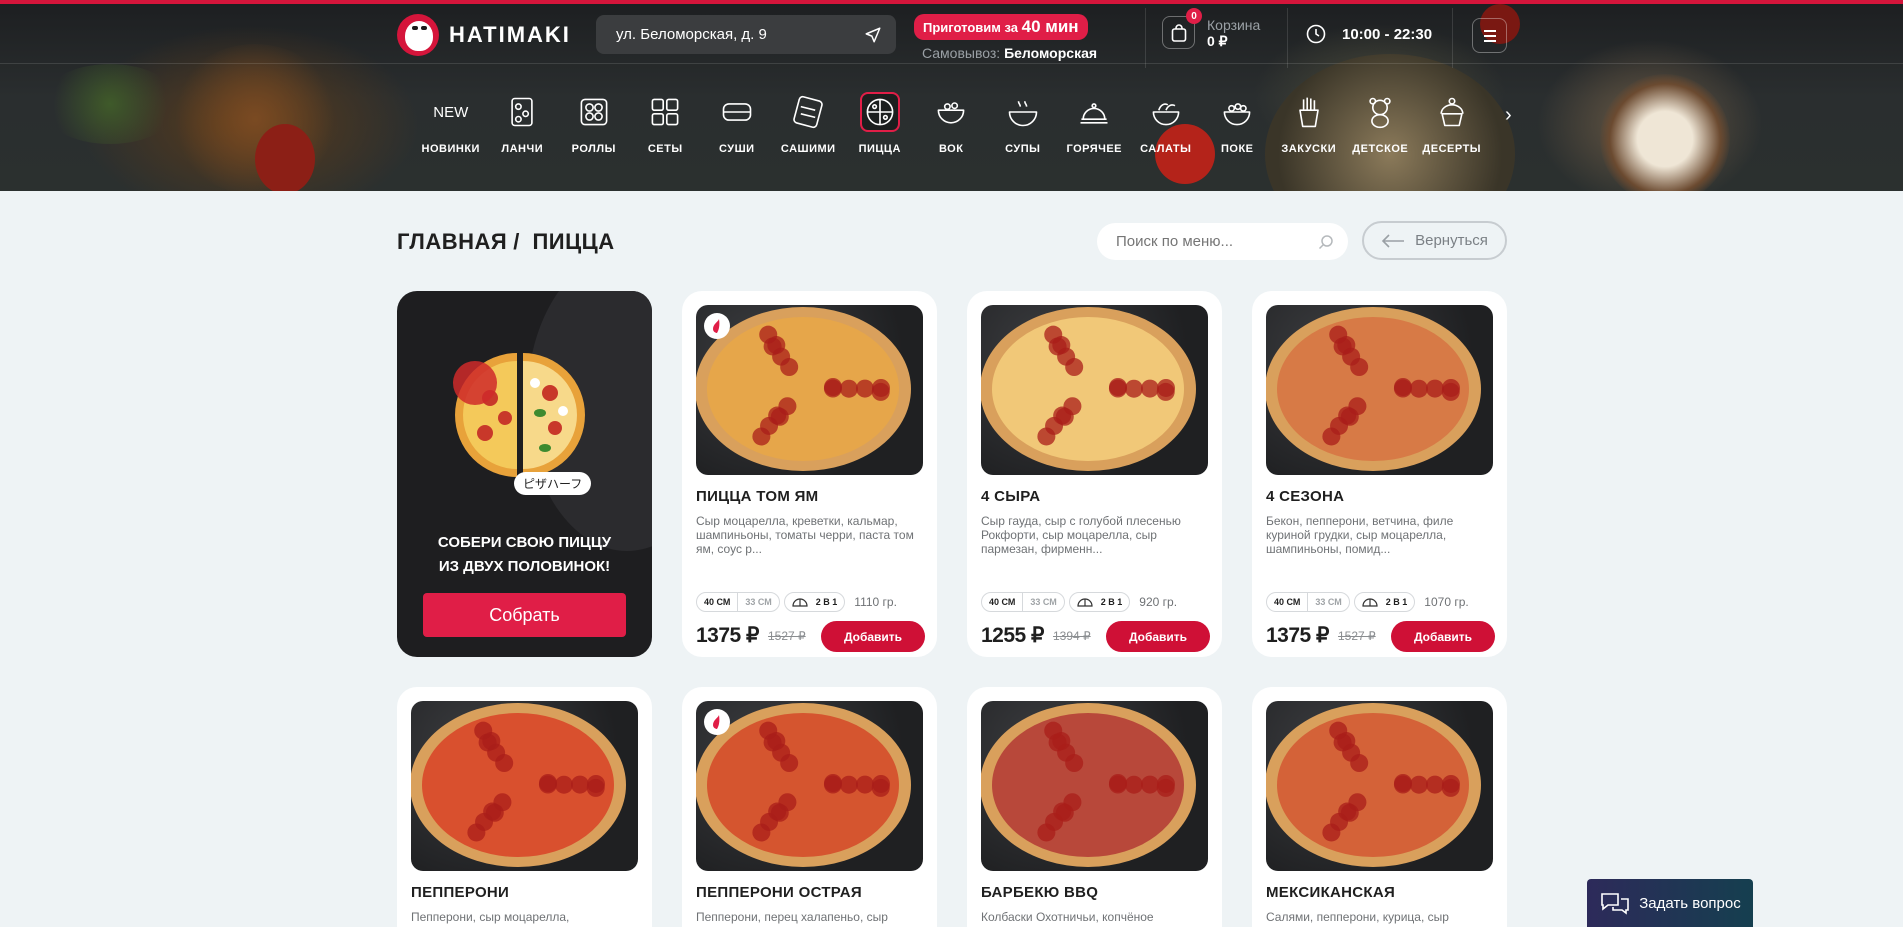 This screenshot has height=927, width=1903. I want to click on soup-icon, so click(1023, 112).